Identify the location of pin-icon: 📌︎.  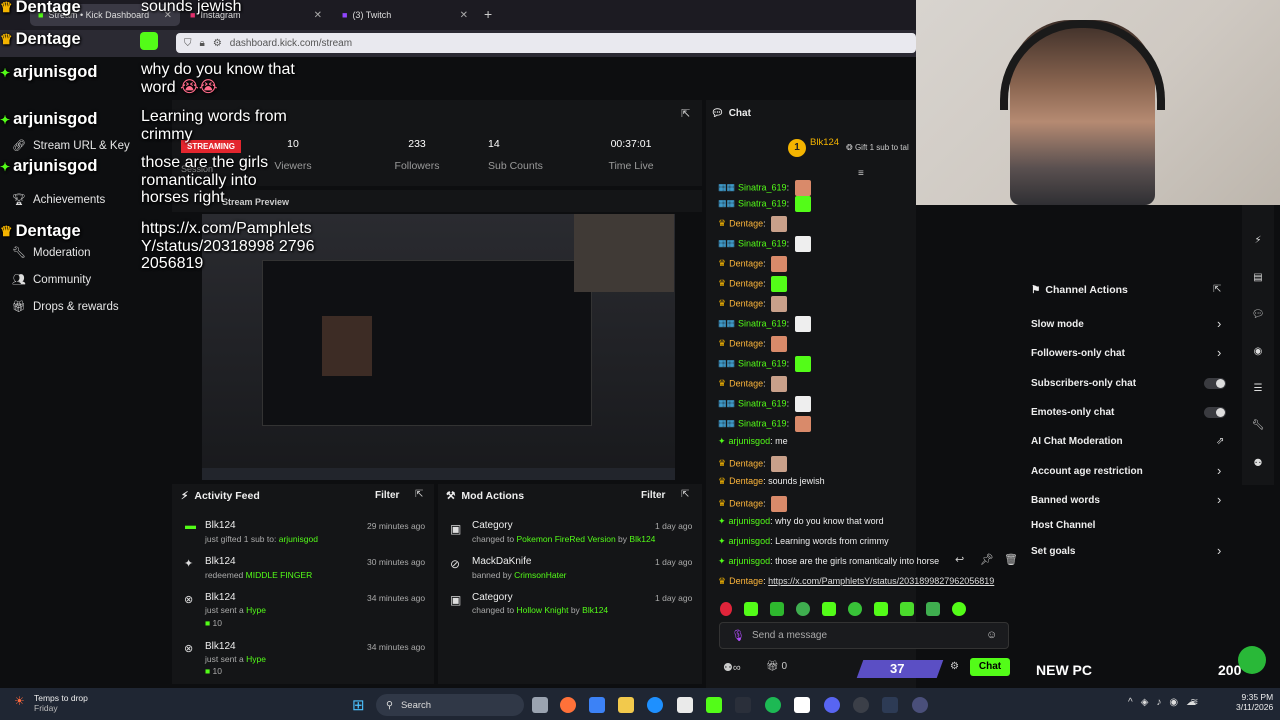
(987, 559).